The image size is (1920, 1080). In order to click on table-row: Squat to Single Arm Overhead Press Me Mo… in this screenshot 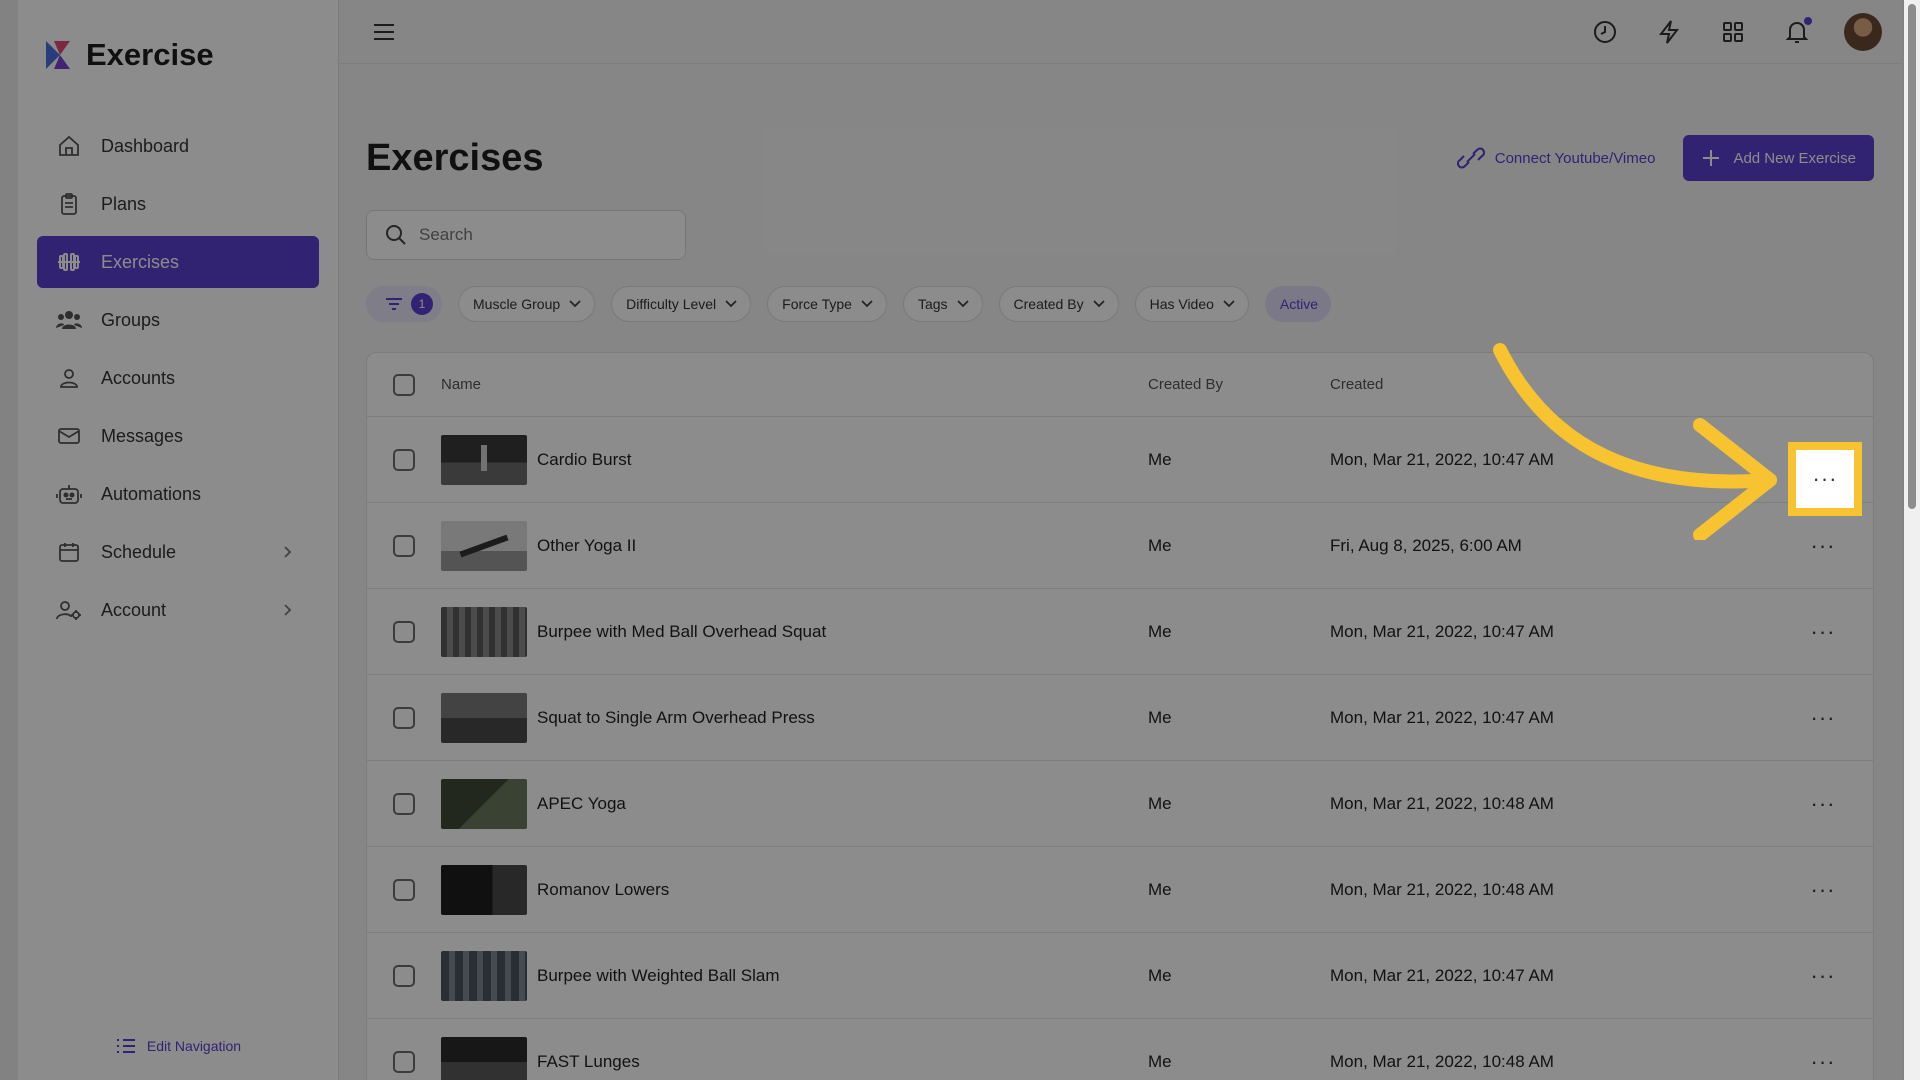, I will do `click(1120, 718)`.